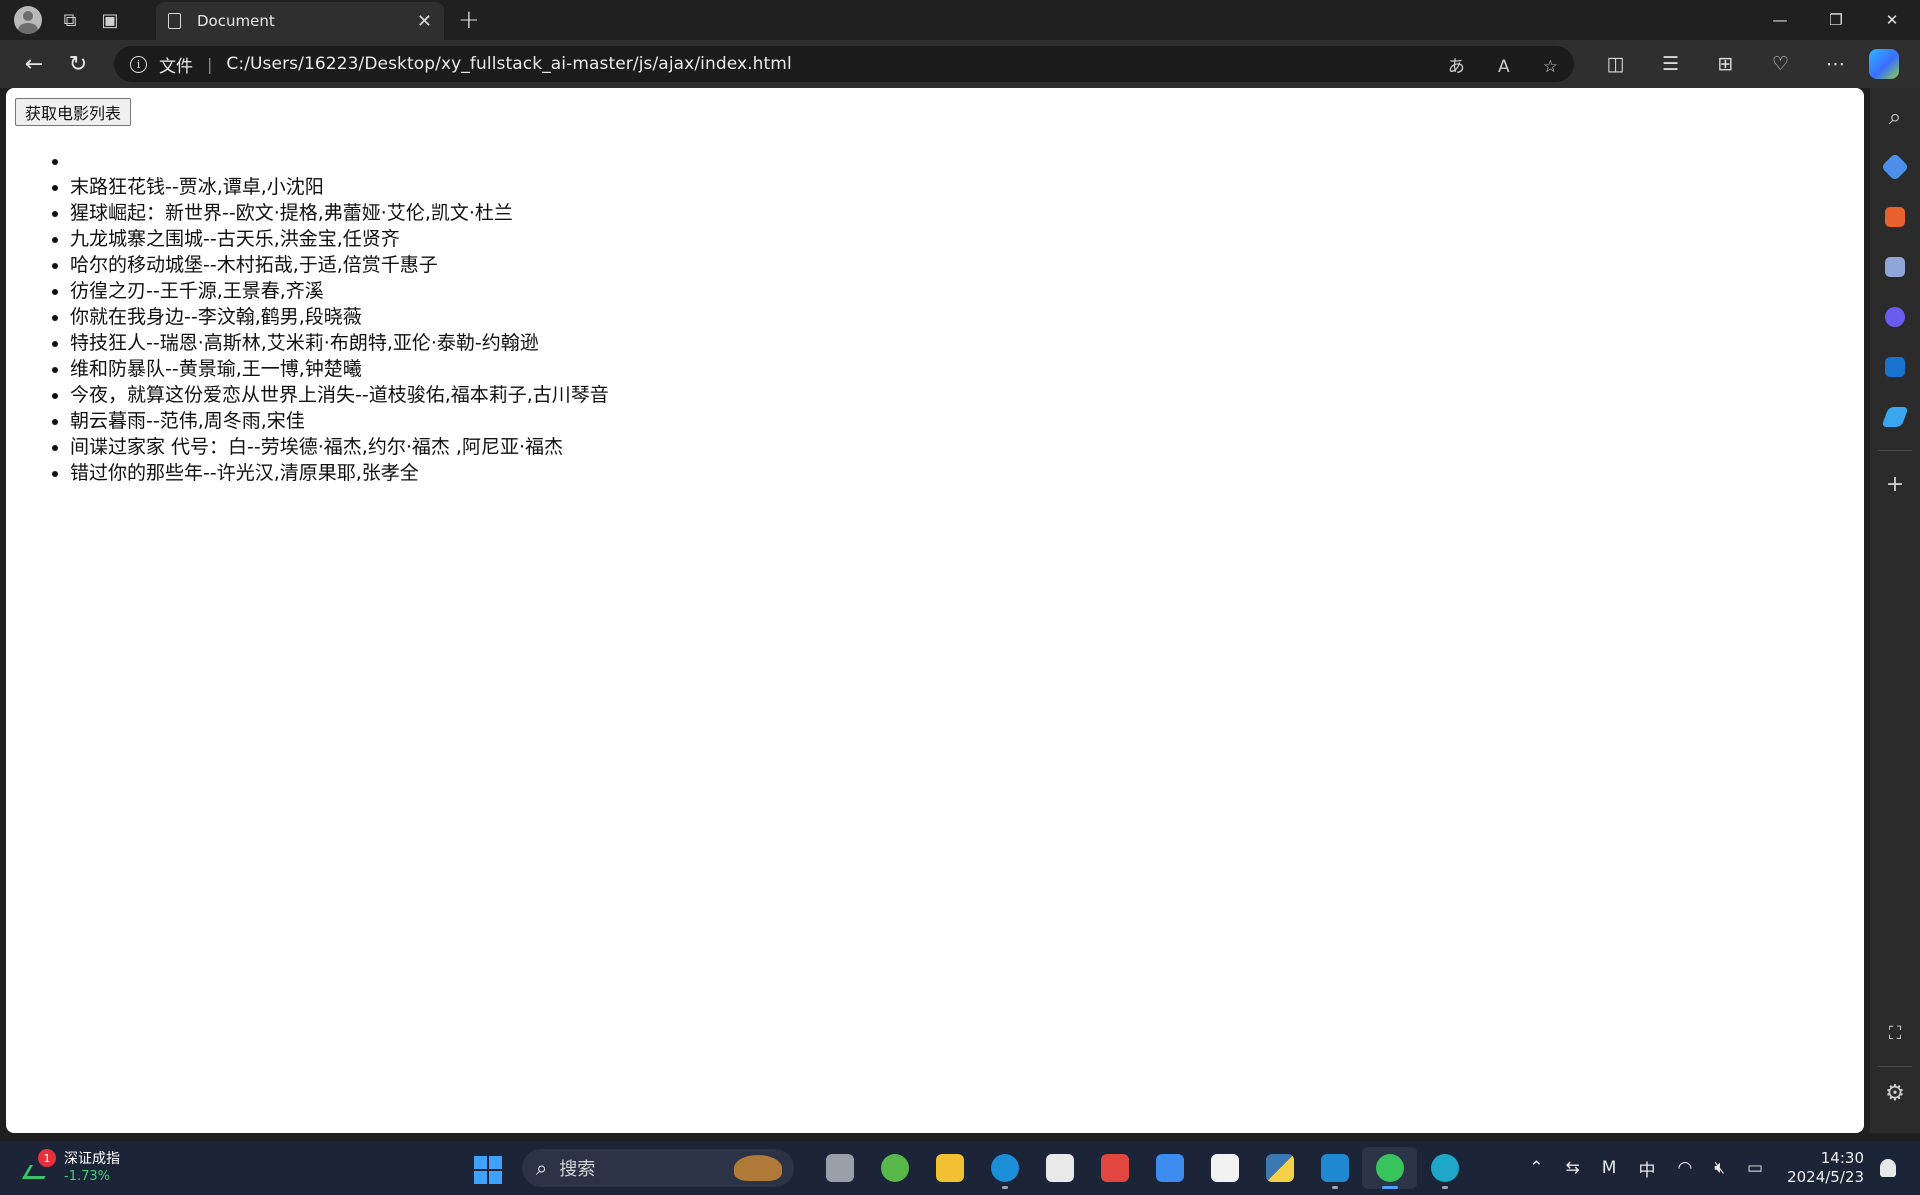 Image resolution: width=1920 pixels, height=1195 pixels. I want to click on edge-dev-icon, so click(1444, 1168).